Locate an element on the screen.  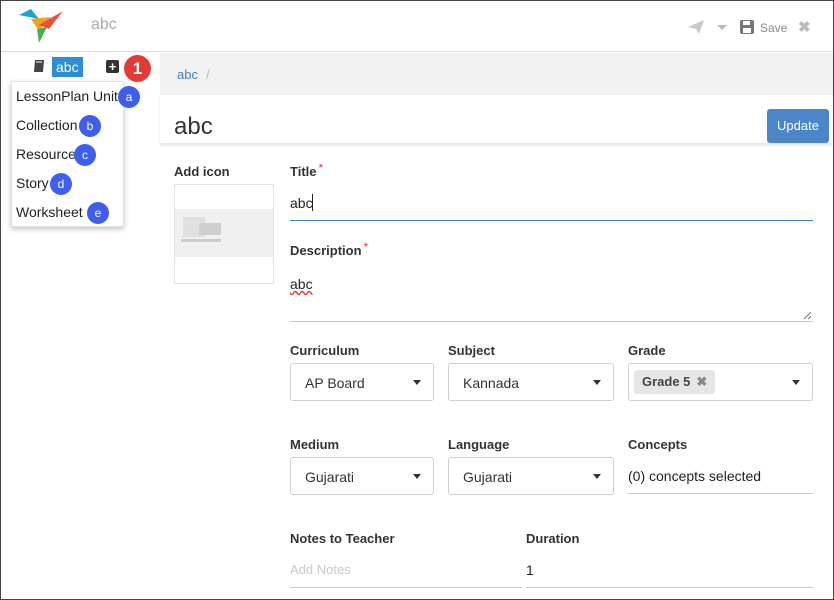
medium-value: Gujarati is located at coordinates (330, 477).